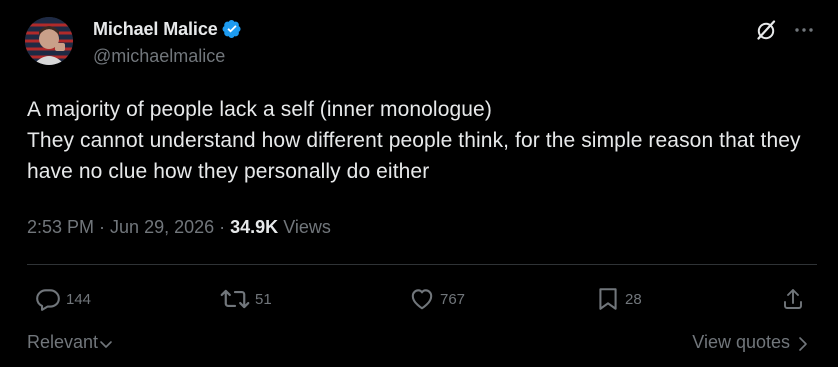 Image resolution: width=838 pixels, height=367 pixels. What do you see at coordinates (106, 344) in the screenshot?
I see `chevron-down-icon` at bounding box center [106, 344].